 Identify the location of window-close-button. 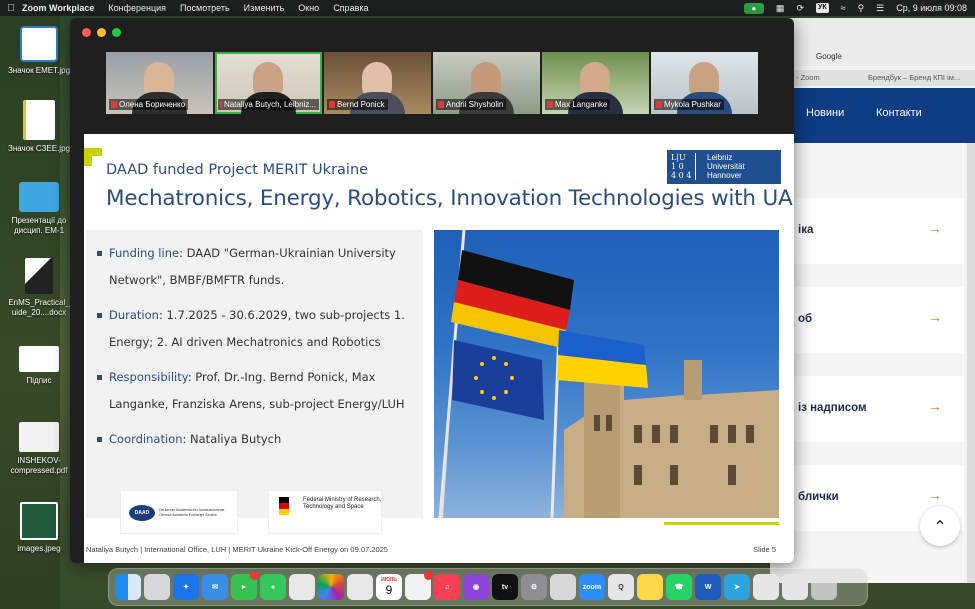
(86, 32).